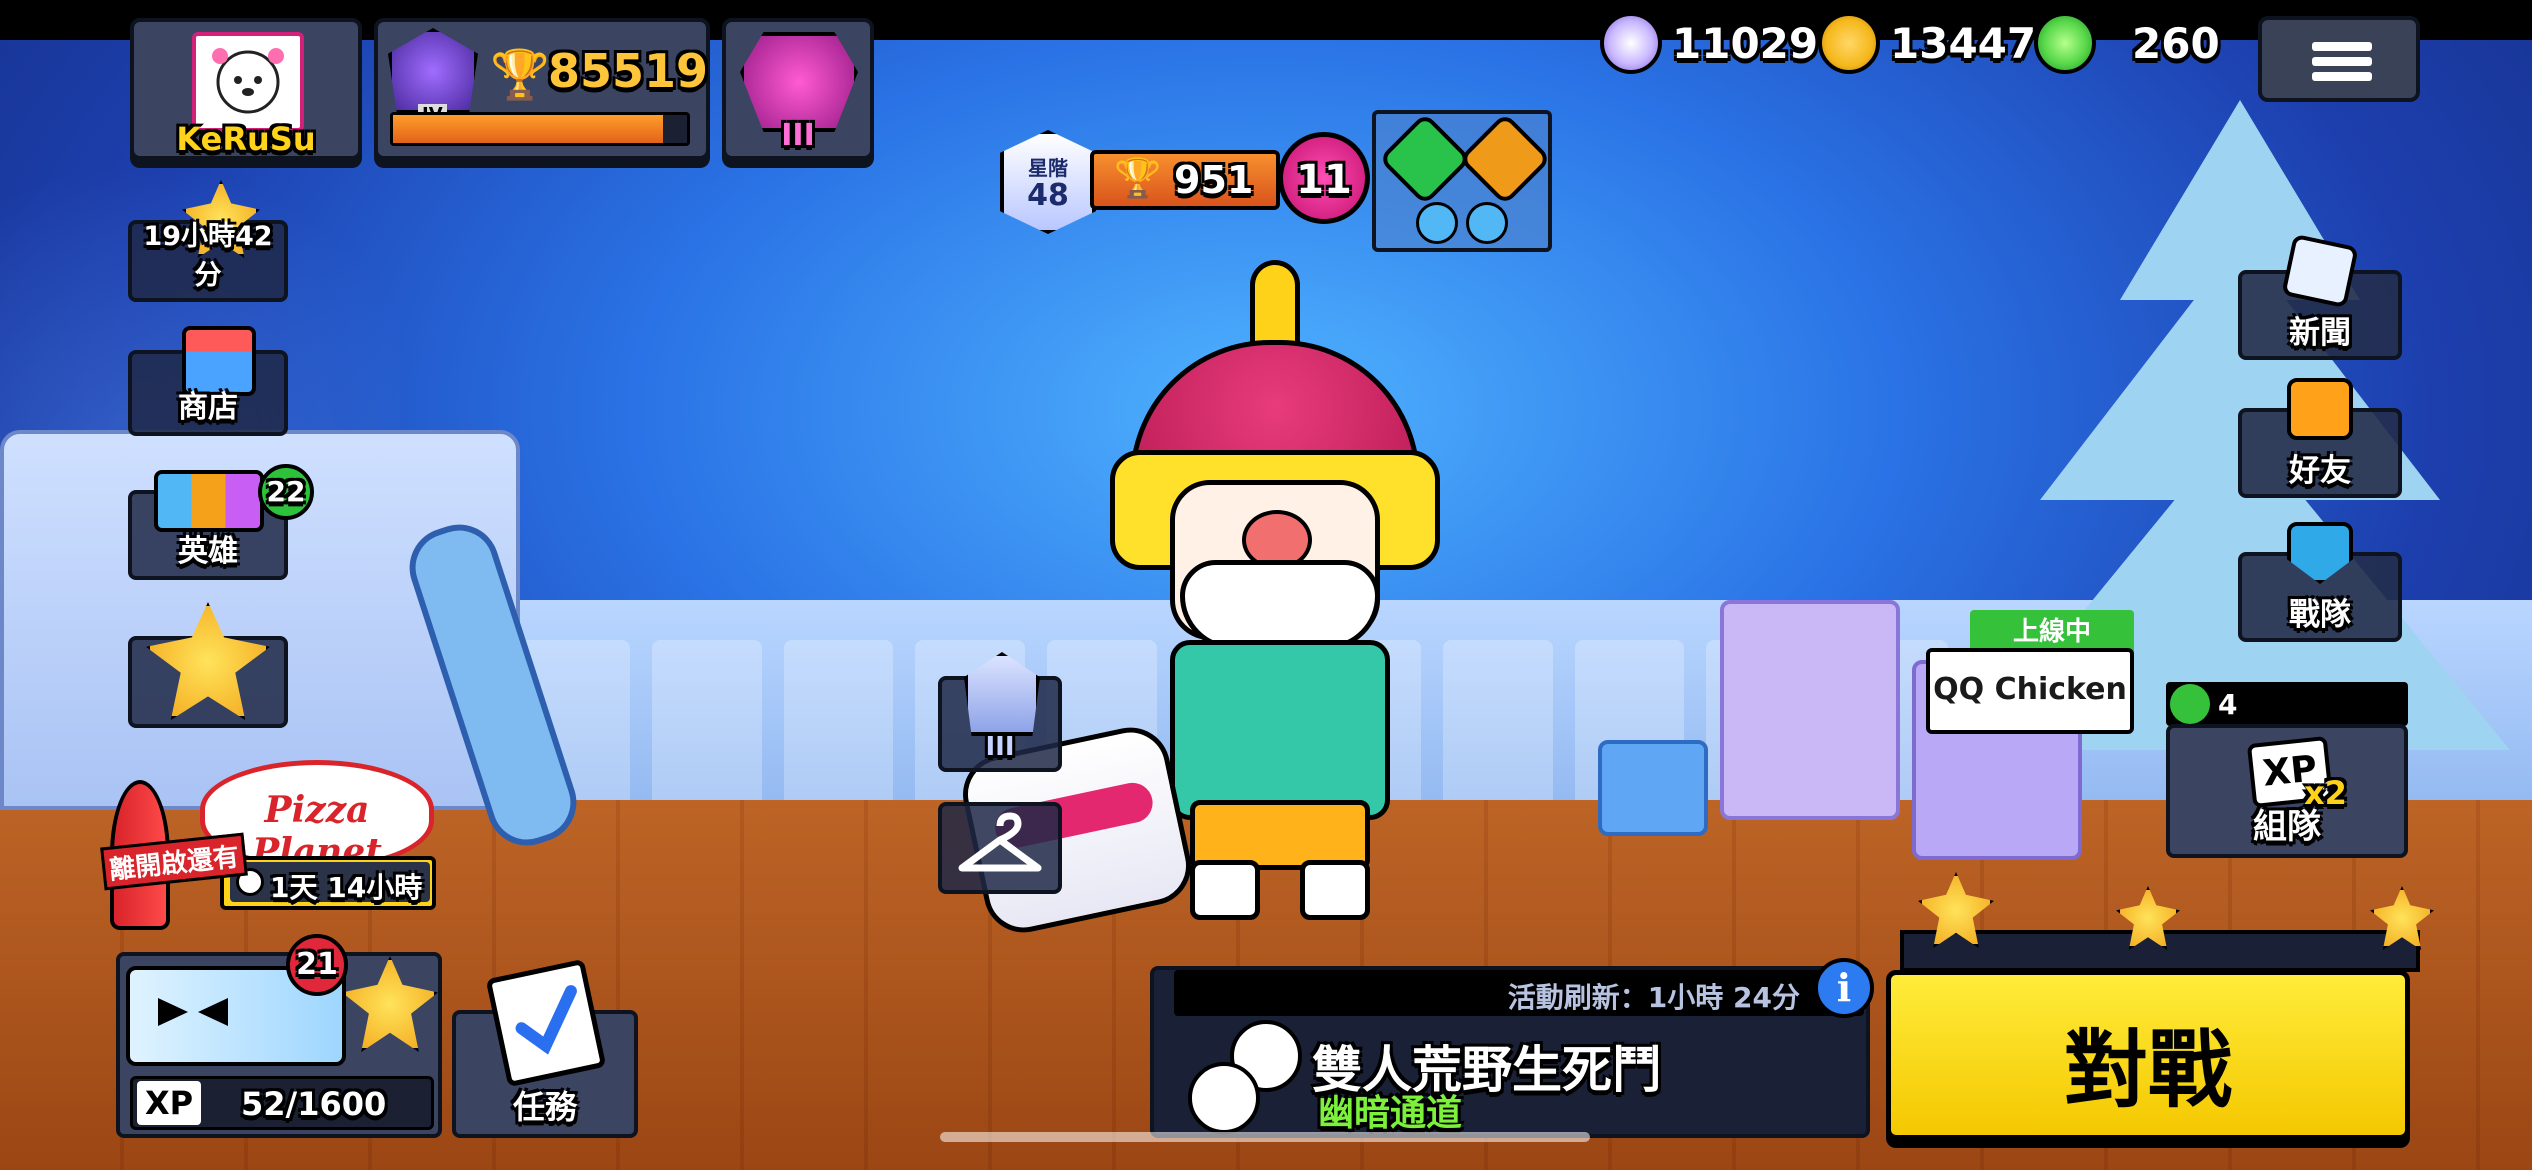 This screenshot has height=1170, width=2532. Describe the element at coordinates (1000, 712) in the screenshot. I see `skin-tier-button: III` at that location.